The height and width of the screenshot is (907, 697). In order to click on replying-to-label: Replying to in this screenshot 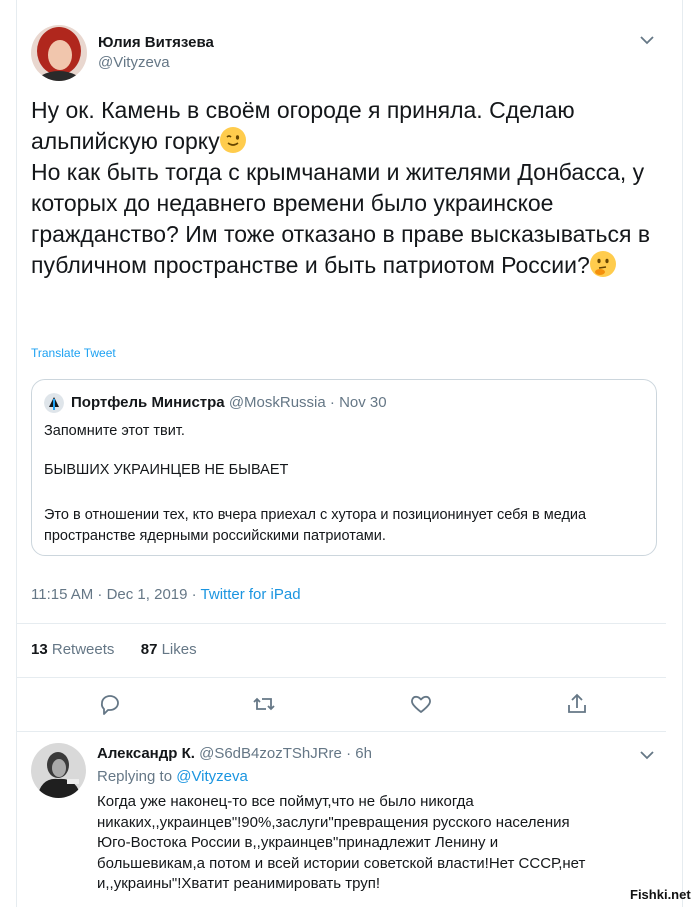, I will do `click(137, 776)`.